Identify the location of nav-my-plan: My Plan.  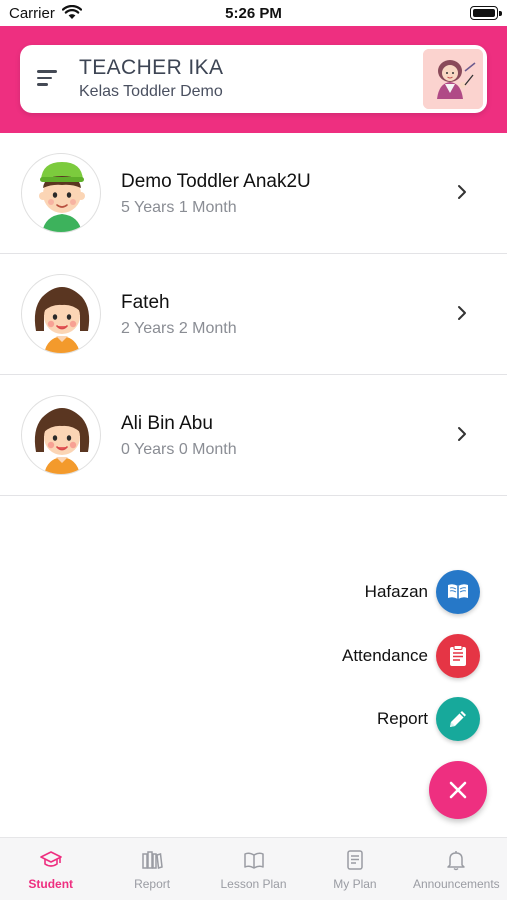
(354, 869).